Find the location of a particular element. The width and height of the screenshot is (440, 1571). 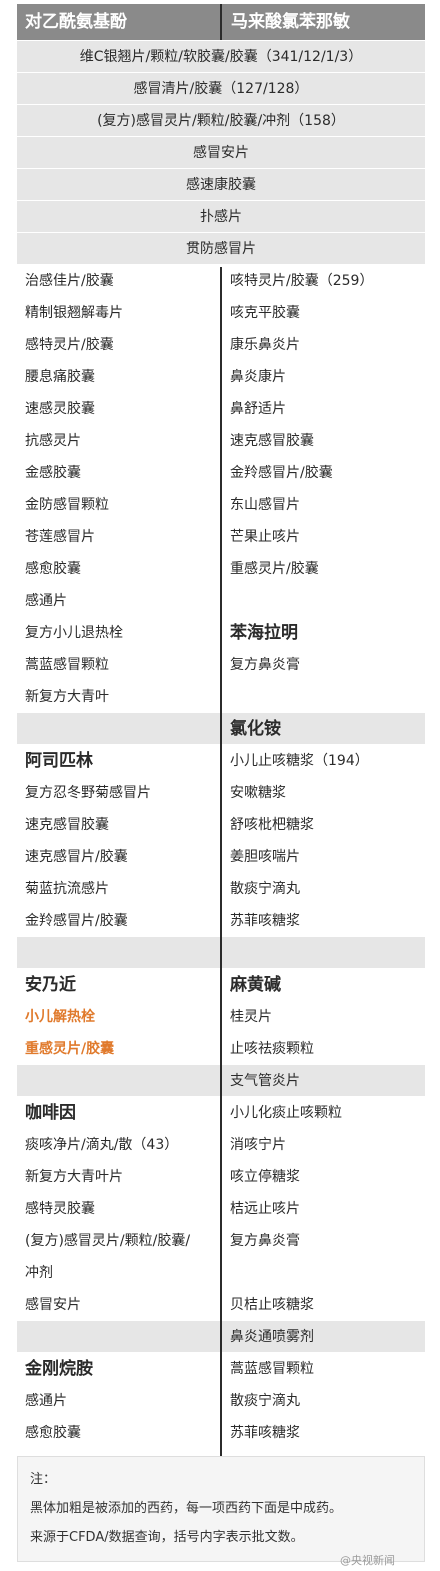

left-cell: 感特灵片/胶囊 is located at coordinates (69, 345).